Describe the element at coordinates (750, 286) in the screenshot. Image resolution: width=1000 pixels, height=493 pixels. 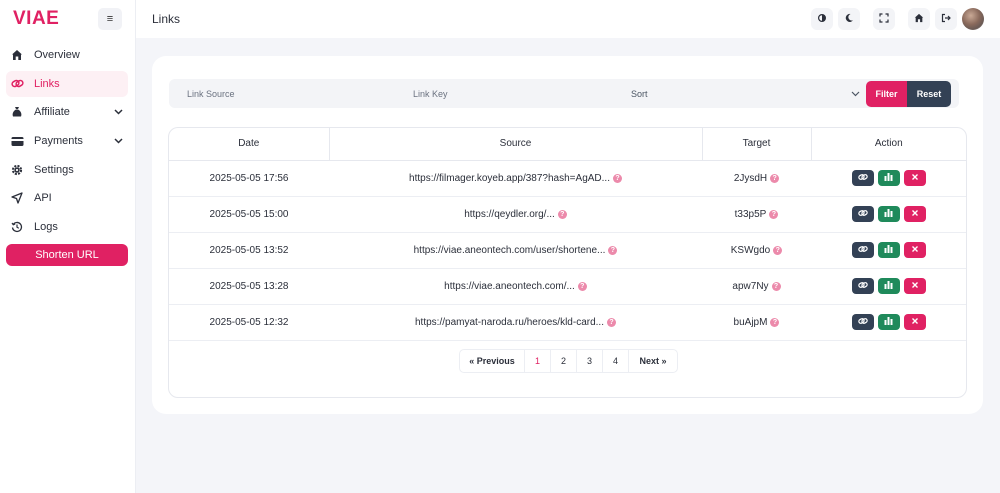
I see `target-key: apw7Ny` at that location.